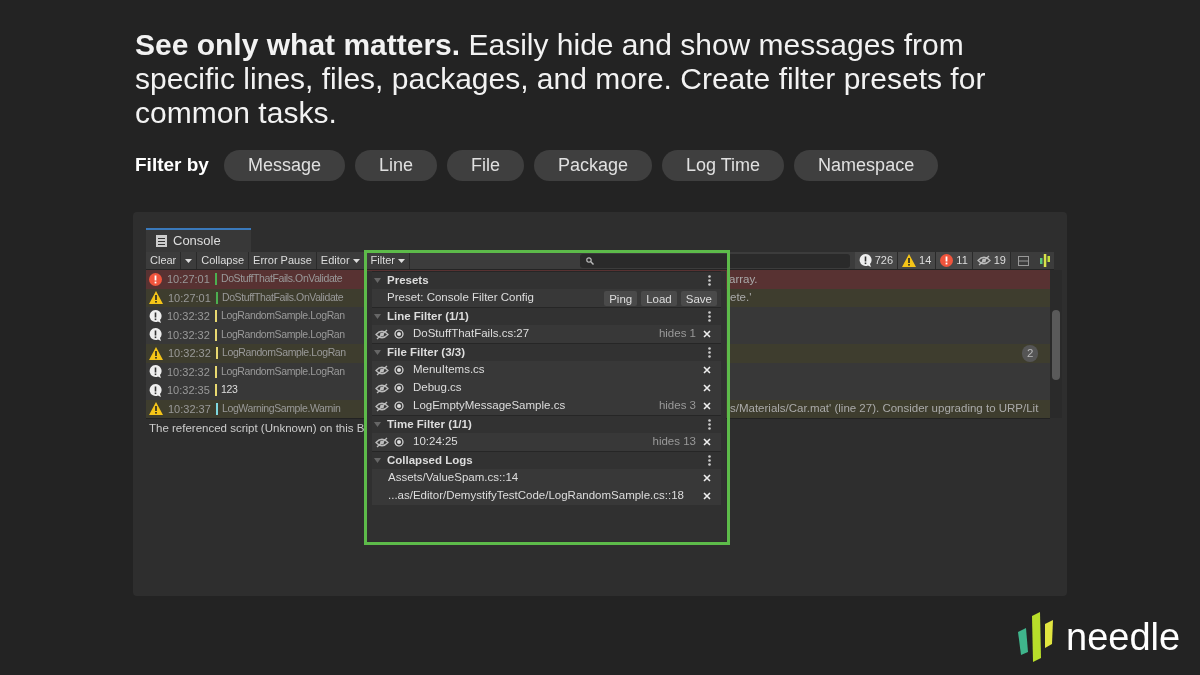 This screenshot has height=675, width=1200. Describe the element at coordinates (430, 460) in the screenshot. I see `section-title: Collapsed Logs` at that location.